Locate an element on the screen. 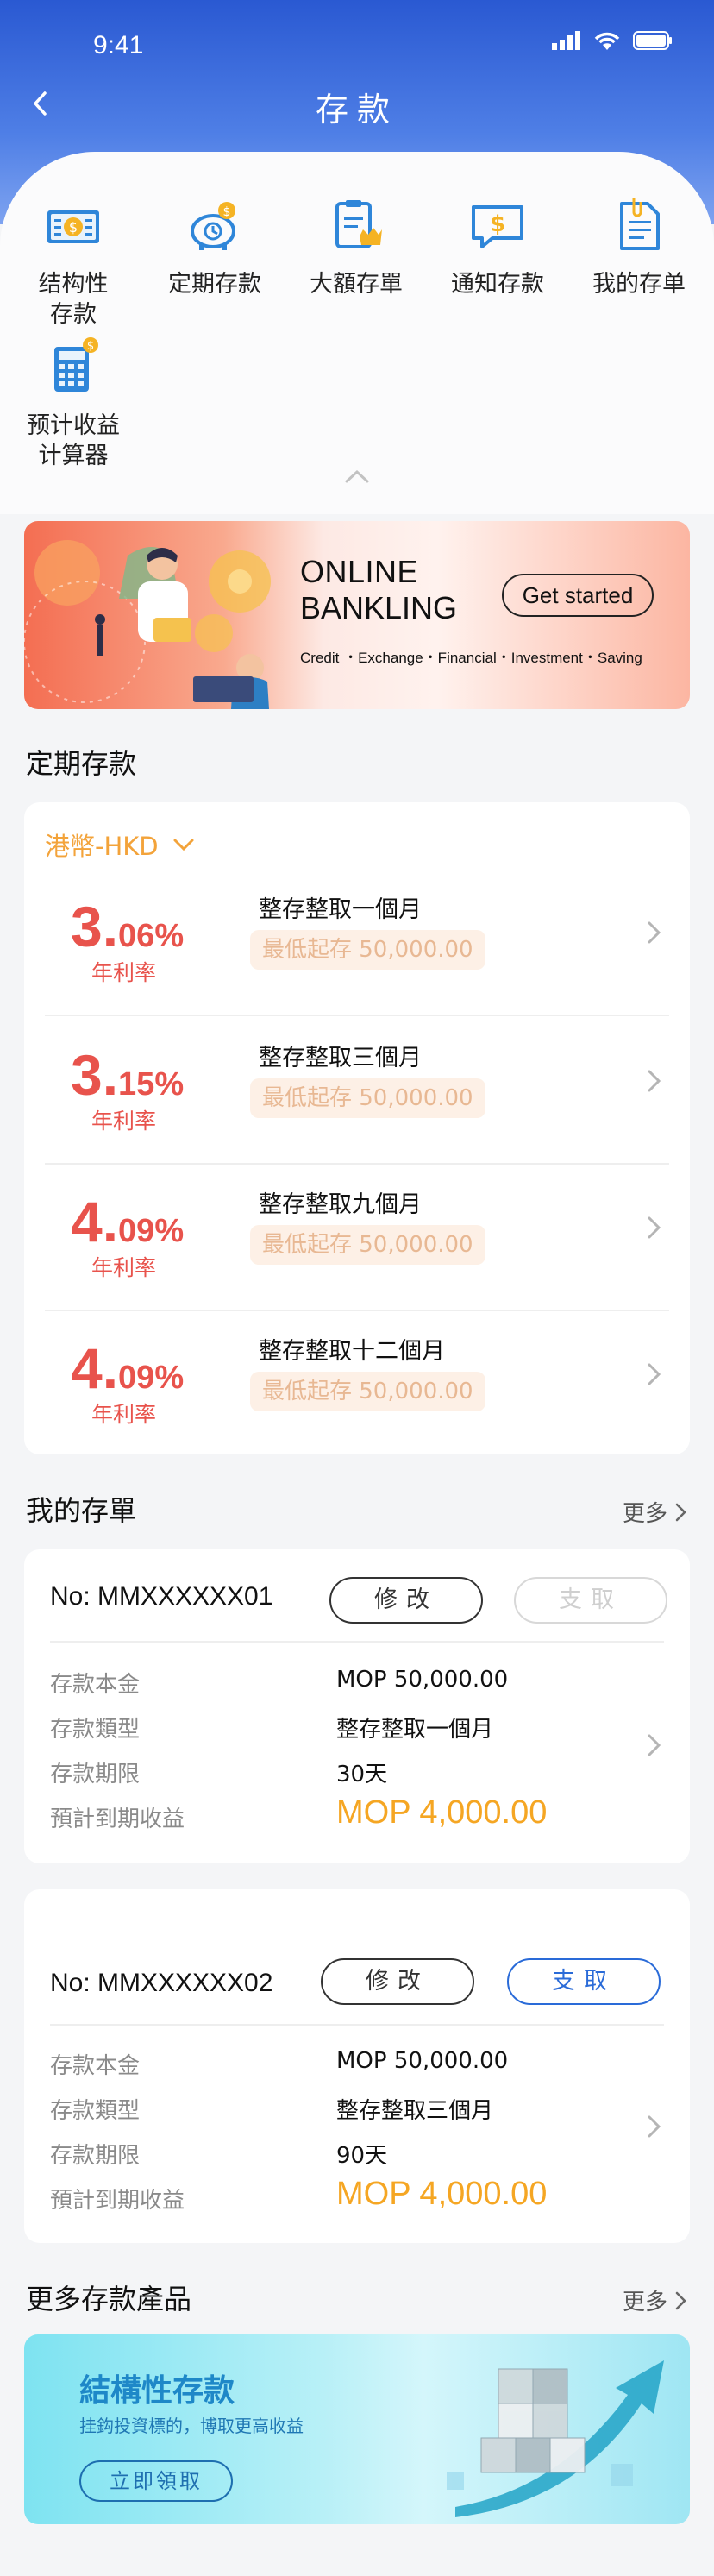 The width and height of the screenshot is (714, 2576). principal-label: 存款本金 is located at coordinates (96, 1685).